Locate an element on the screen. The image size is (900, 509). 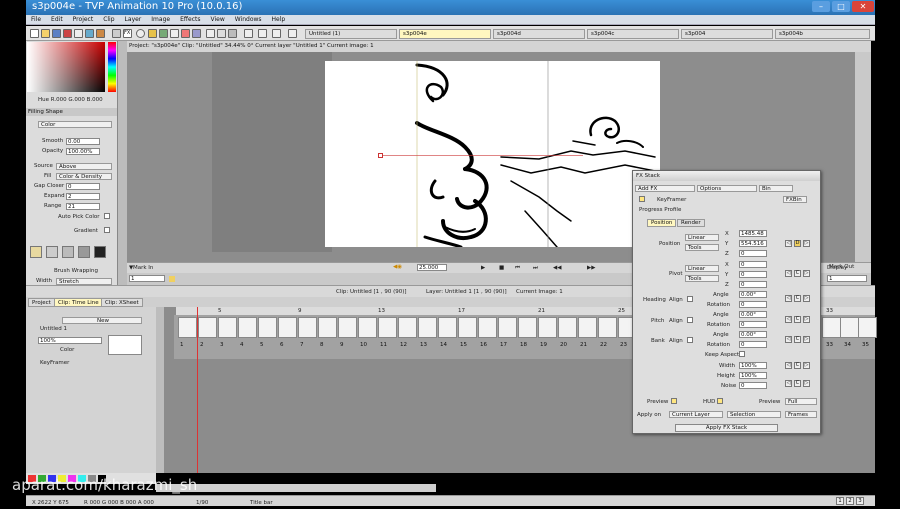
film-icon is located at coordinates (232, 33).